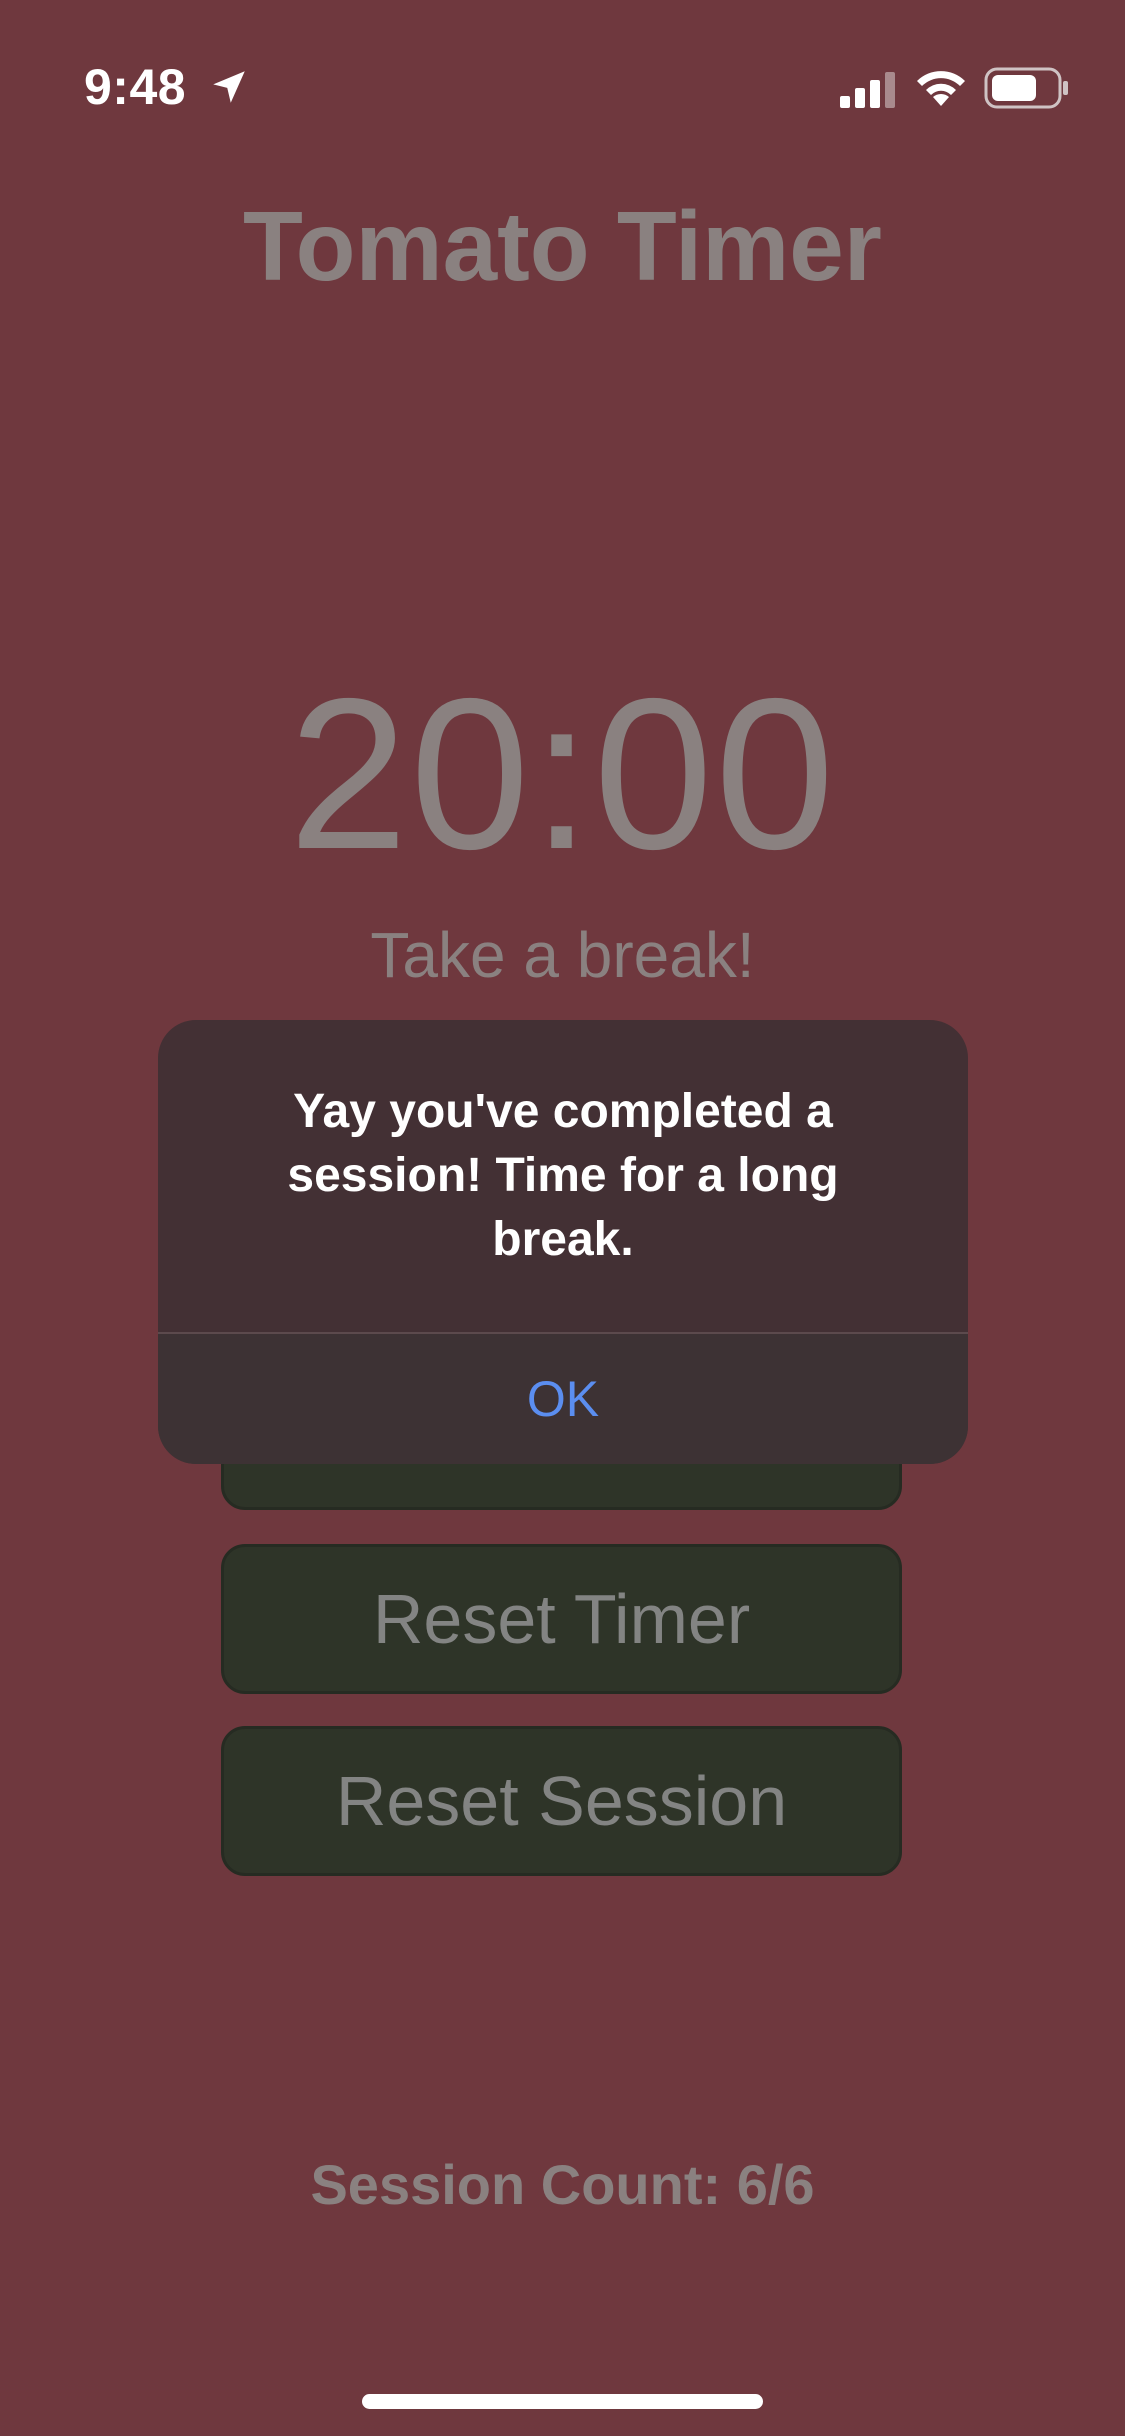  I want to click on home-indicator, so click(562, 2401).